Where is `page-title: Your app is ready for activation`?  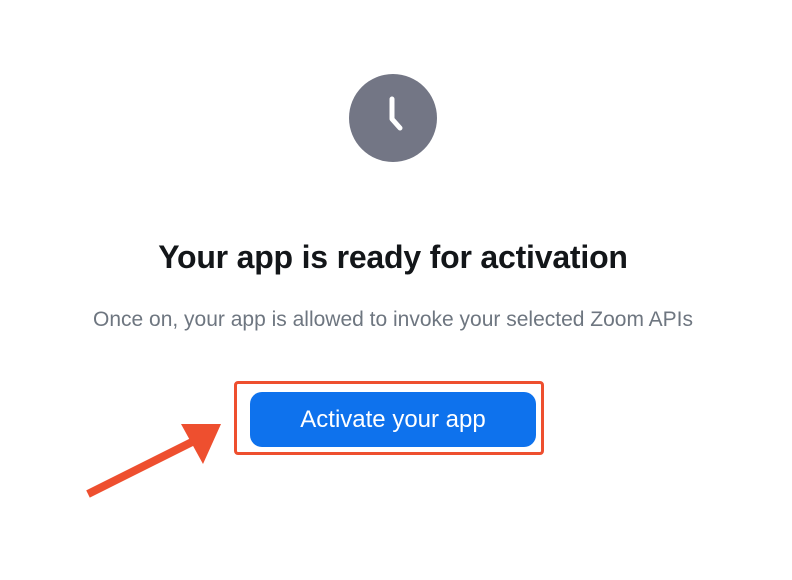
page-title: Your app is ready for activation is located at coordinates (393, 257).